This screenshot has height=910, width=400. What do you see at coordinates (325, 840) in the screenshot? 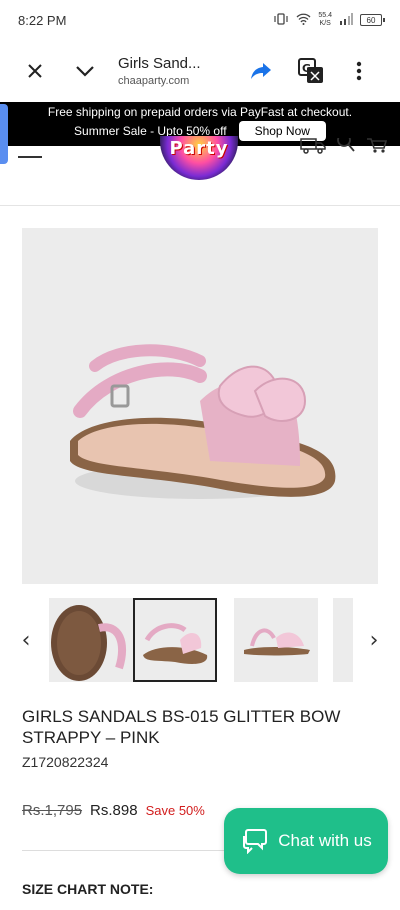
I see `chat-label: Chat with us` at bounding box center [325, 840].